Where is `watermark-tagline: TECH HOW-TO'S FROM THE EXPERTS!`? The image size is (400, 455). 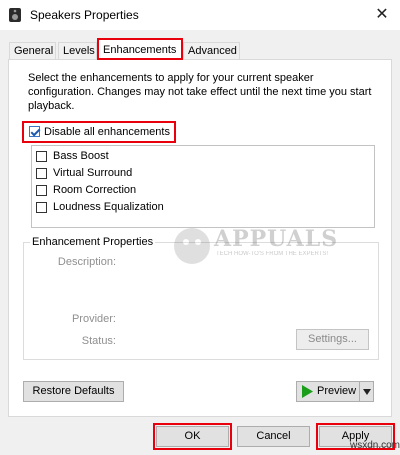 watermark-tagline: TECH HOW-TO'S FROM THE EXPERTS! is located at coordinates (272, 254).